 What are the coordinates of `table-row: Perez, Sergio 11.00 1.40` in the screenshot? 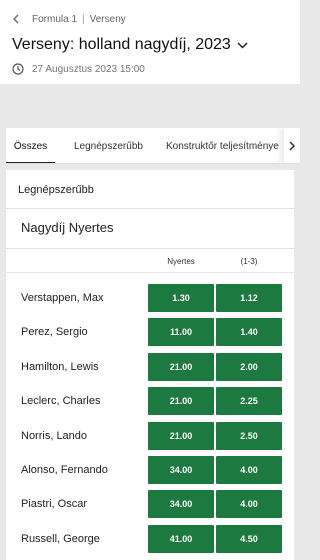 It's located at (150, 335).